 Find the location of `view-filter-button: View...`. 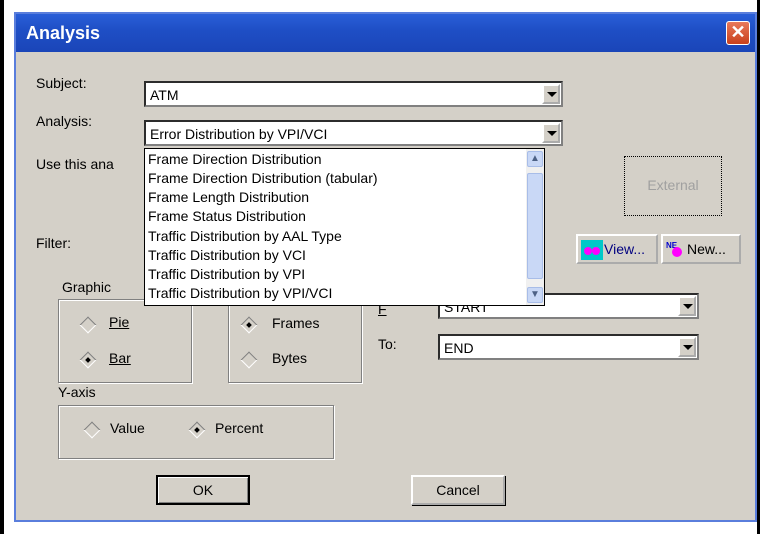

view-filter-button: View... is located at coordinates (617, 249).